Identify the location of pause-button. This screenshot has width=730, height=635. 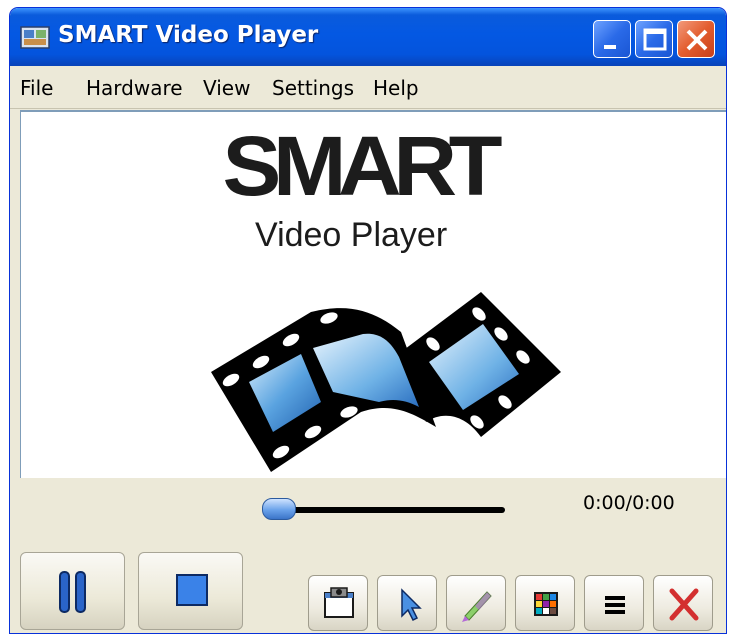
(72, 591).